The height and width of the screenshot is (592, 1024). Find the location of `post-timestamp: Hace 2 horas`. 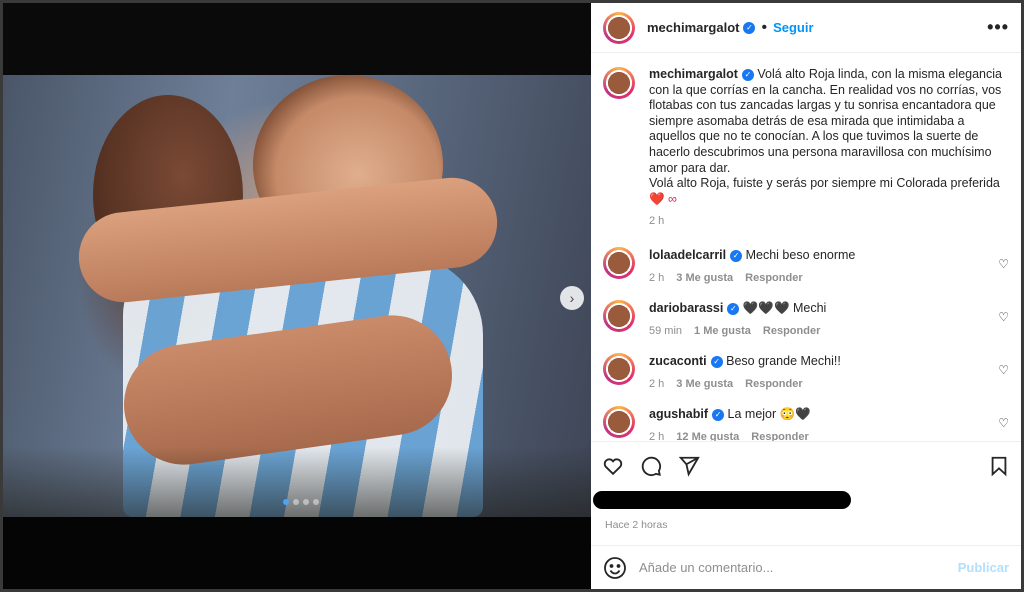

post-timestamp: Hace 2 horas is located at coordinates (636, 525).